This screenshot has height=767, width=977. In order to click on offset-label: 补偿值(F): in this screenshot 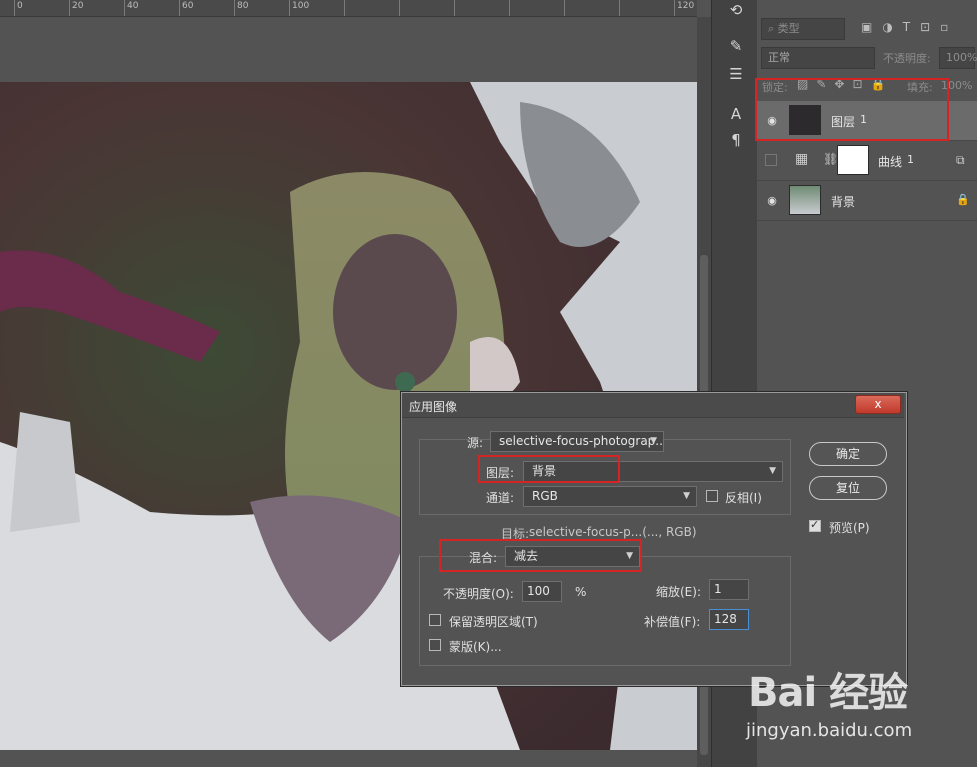, I will do `click(672, 622)`.